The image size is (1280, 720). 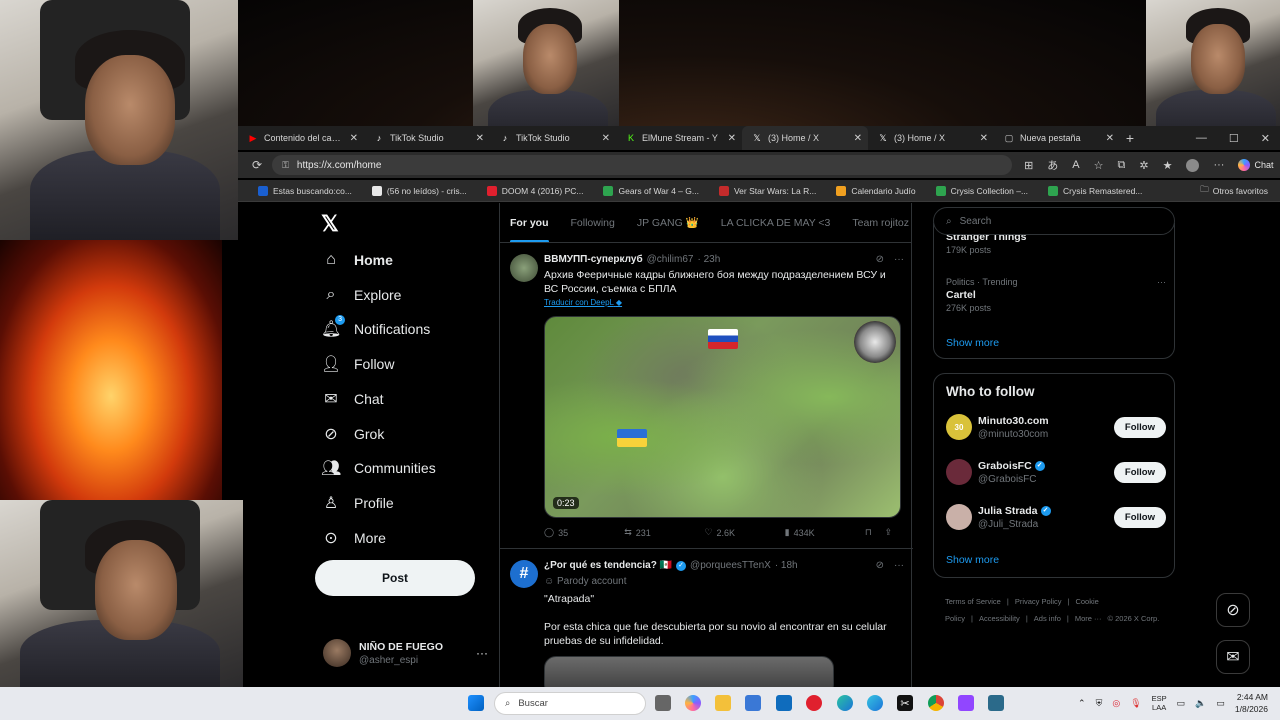 What do you see at coordinates (723, 703) in the screenshot?
I see `file-explorer-icon` at bounding box center [723, 703].